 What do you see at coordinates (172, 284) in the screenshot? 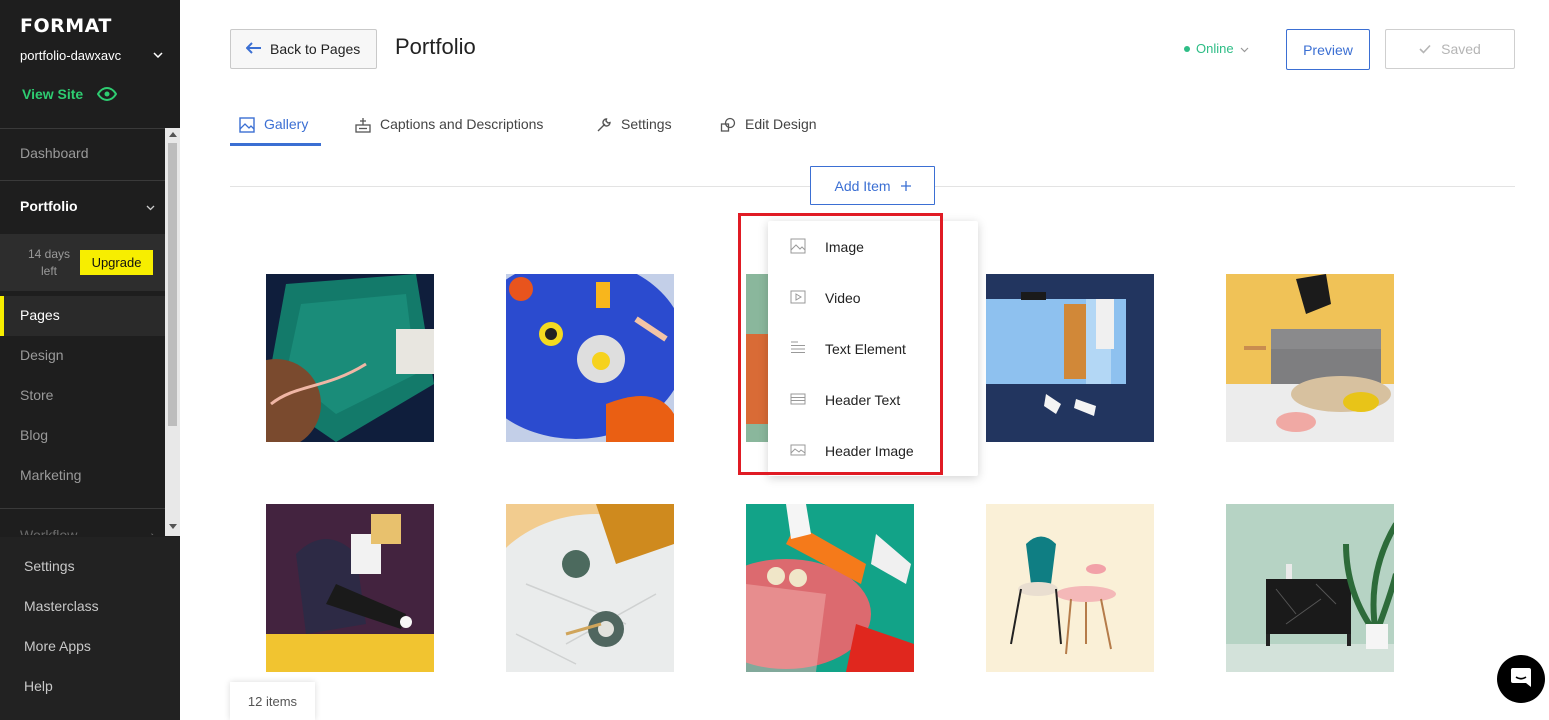
I see `scrollbar-thumb` at bounding box center [172, 284].